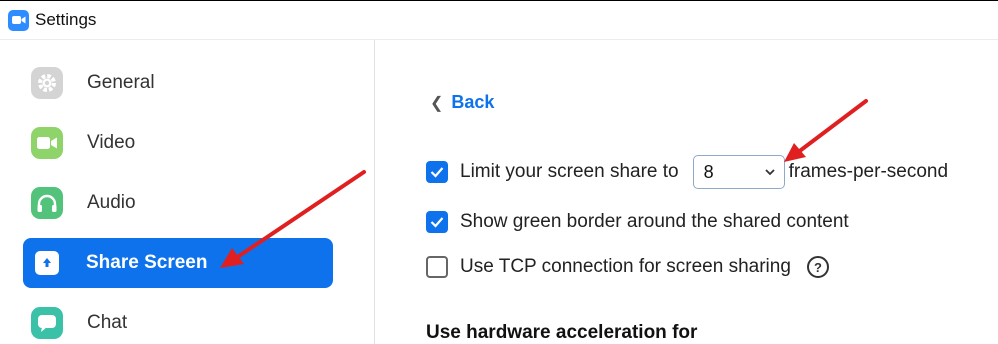  What do you see at coordinates (47, 143) in the screenshot?
I see `video-camera-icon` at bounding box center [47, 143].